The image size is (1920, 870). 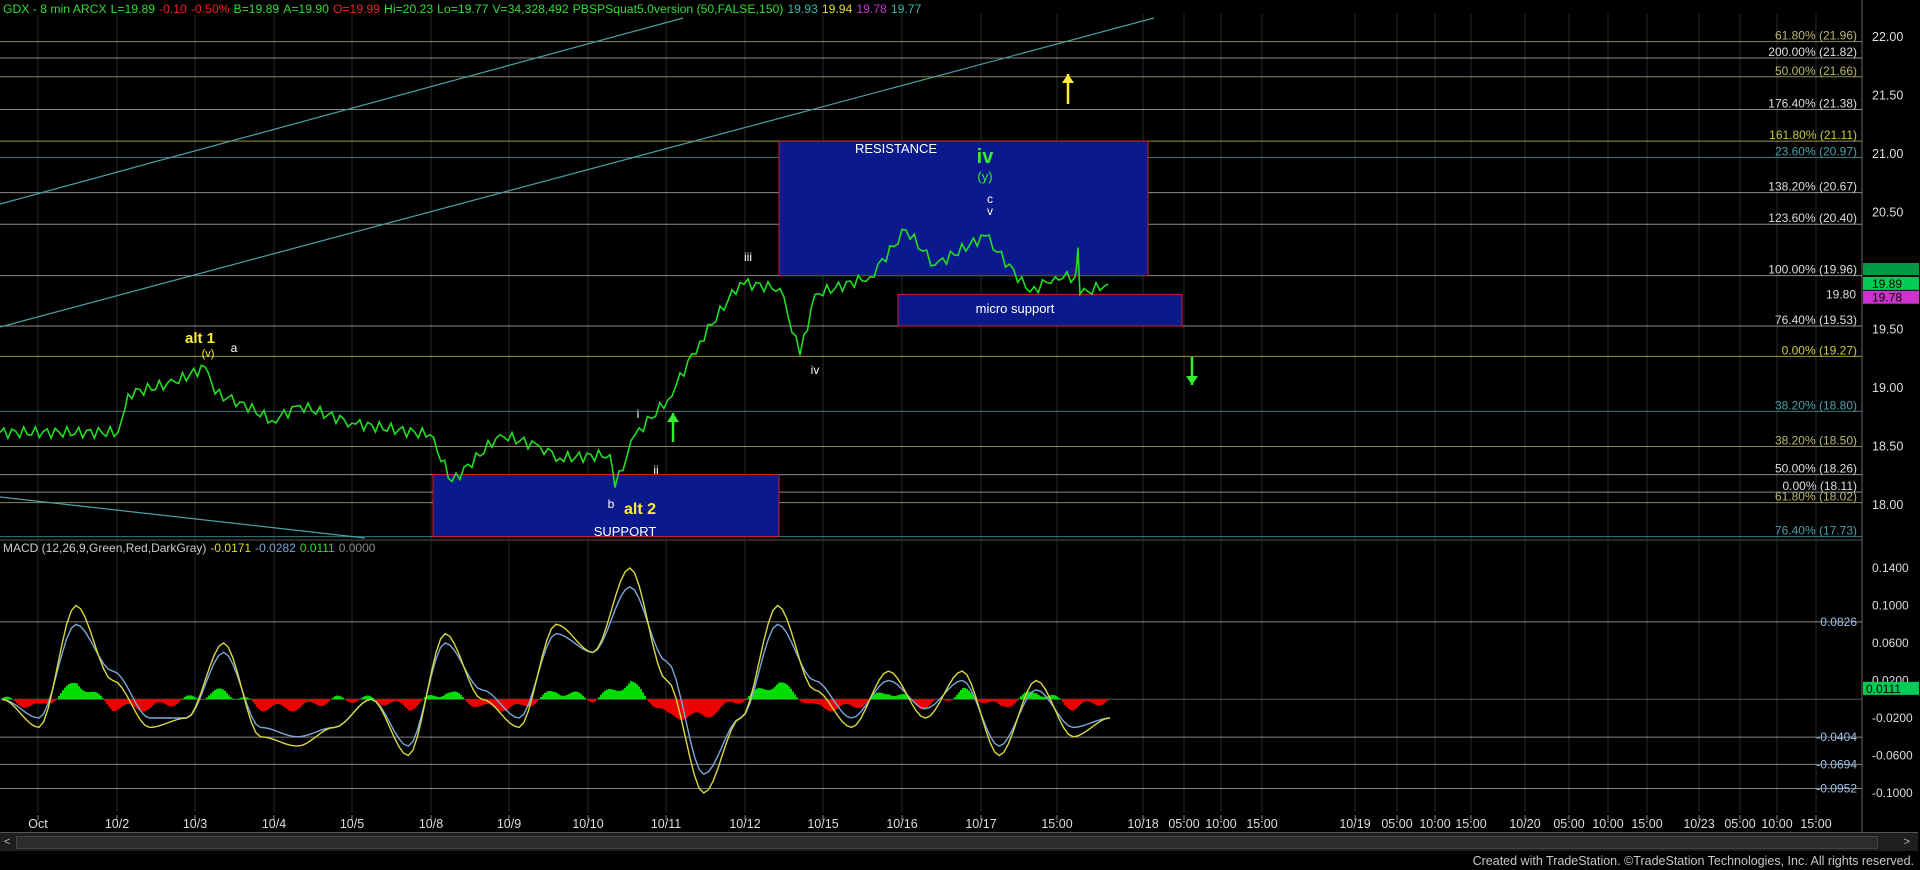 What do you see at coordinates (117, 824) in the screenshot?
I see `x-tick-label: 10/2` at bounding box center [117, 824].